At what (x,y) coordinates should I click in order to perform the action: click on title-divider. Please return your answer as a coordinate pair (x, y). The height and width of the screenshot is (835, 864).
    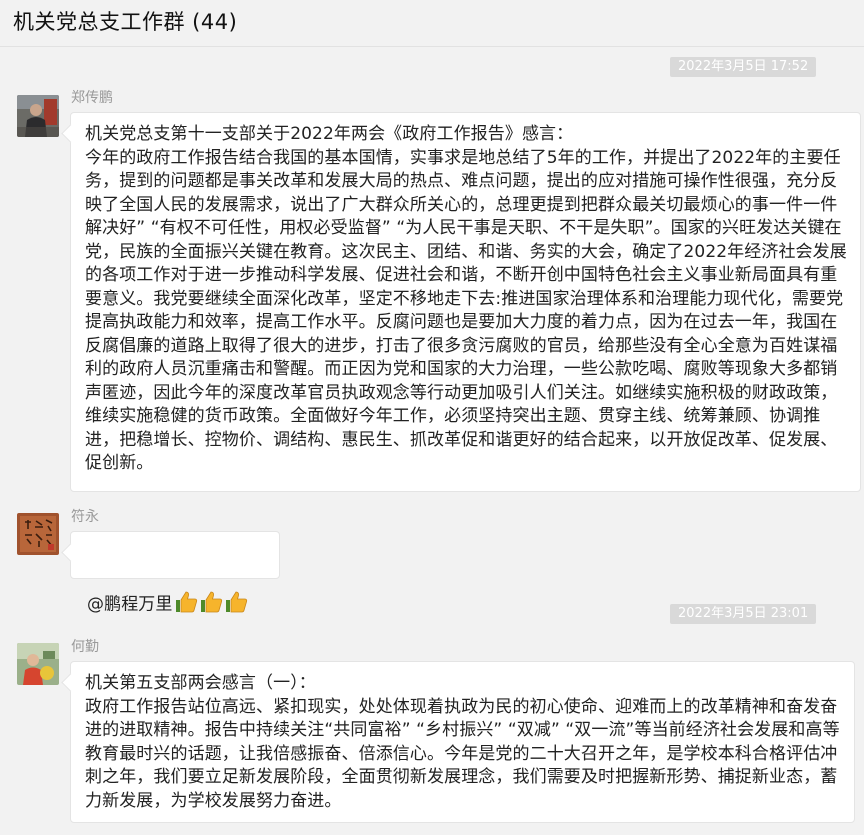
    Looking at the image, I should click on (432, 46).